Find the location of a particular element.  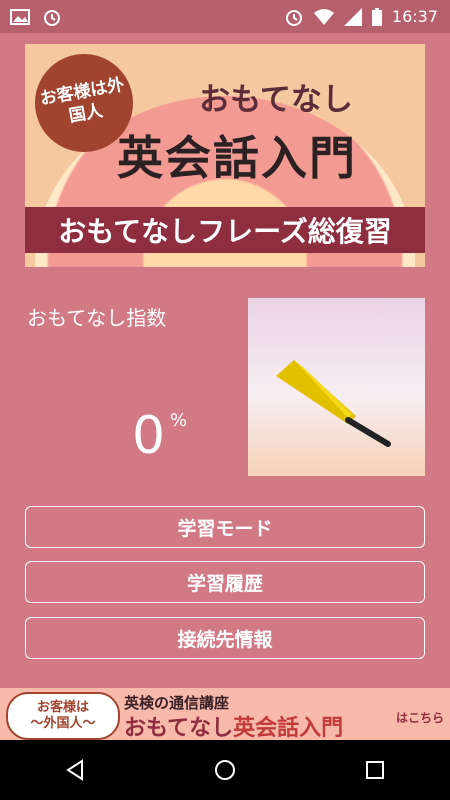

study-mode-button: 学習モード is located at coordinates (225, 527).